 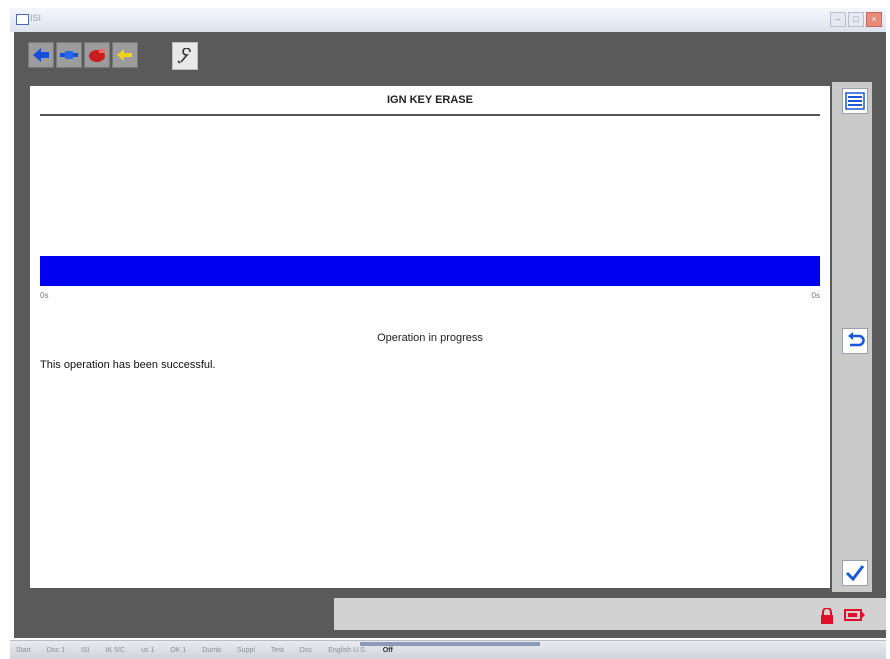 What do you see at coordinates (347, 650) in the screenshot?
I see `taskbar-item: English U.S.` at bounding box center [347, 650].